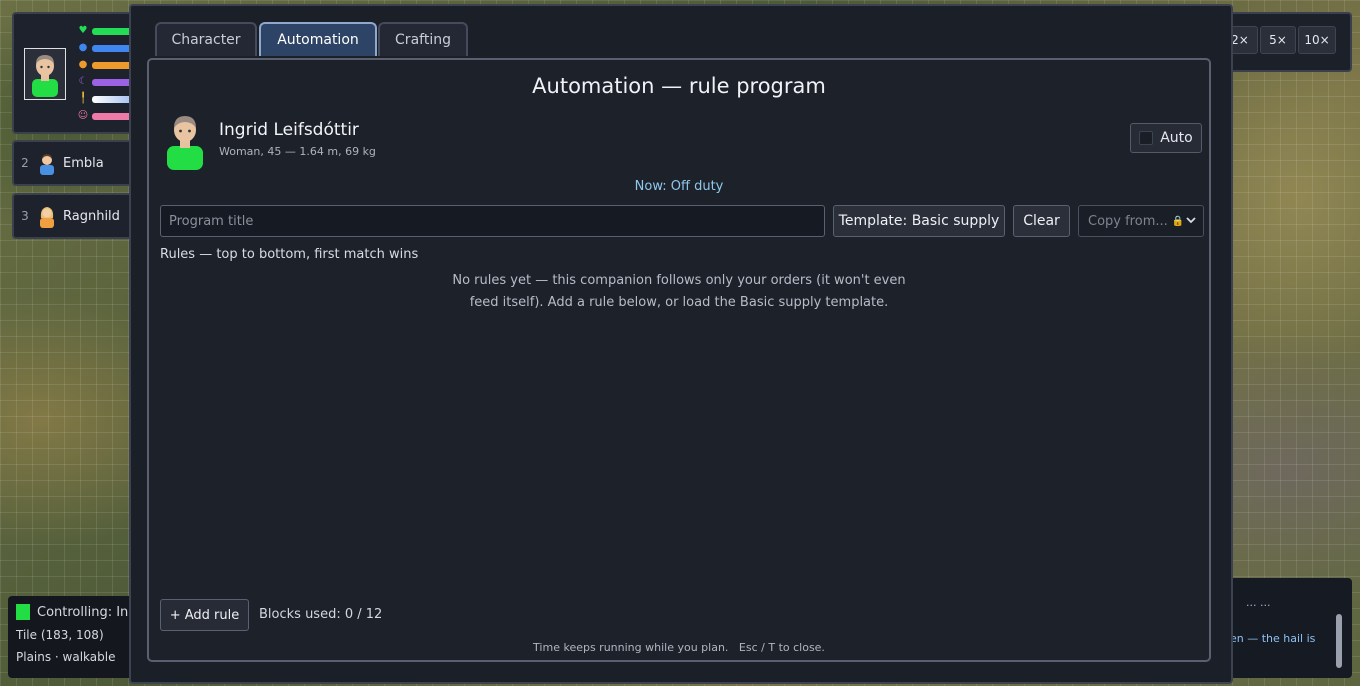 Image resolution: width=1360 pixels, height=686 pixels. Describe the element at coordinates (23, 612) in the screenshot. I see `unit-color-swatch` at that location.